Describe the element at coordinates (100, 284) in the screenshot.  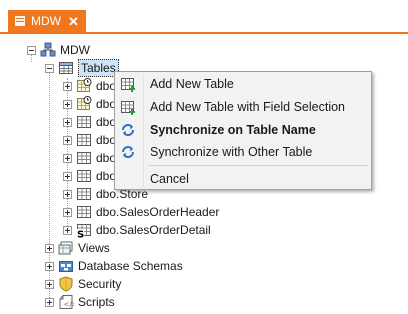
I see `tree-node-label: Security` at that location.